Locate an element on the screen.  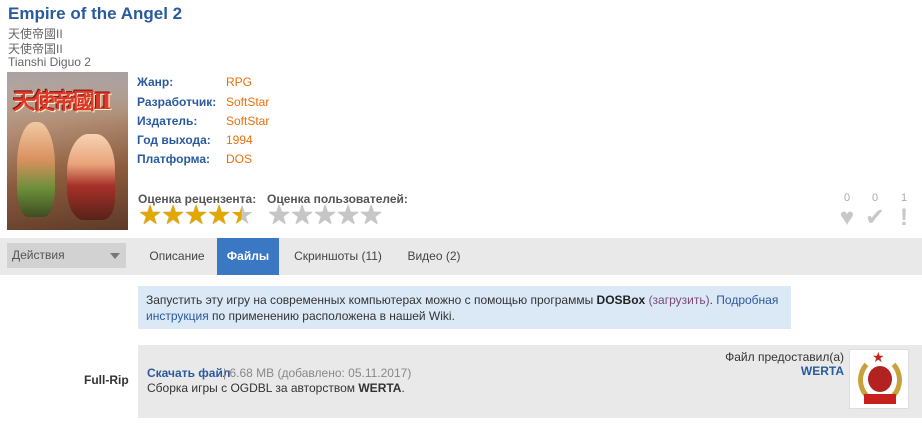
file-description: Сборка игры с OGDBL за авторством WERTA. is located at coordinates (276, 388).